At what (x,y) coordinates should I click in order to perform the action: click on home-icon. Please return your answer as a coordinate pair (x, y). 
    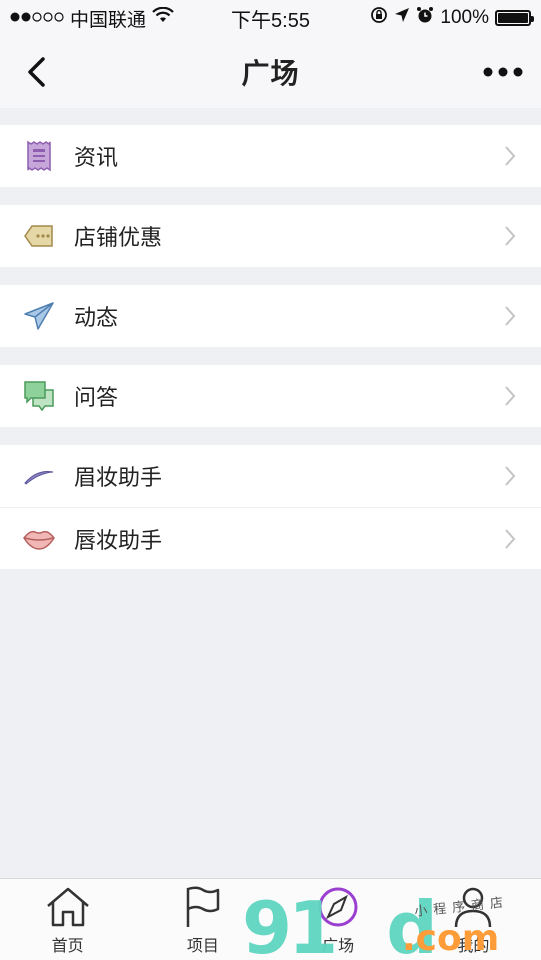
    Looking at the image, I should click on (68, 907).